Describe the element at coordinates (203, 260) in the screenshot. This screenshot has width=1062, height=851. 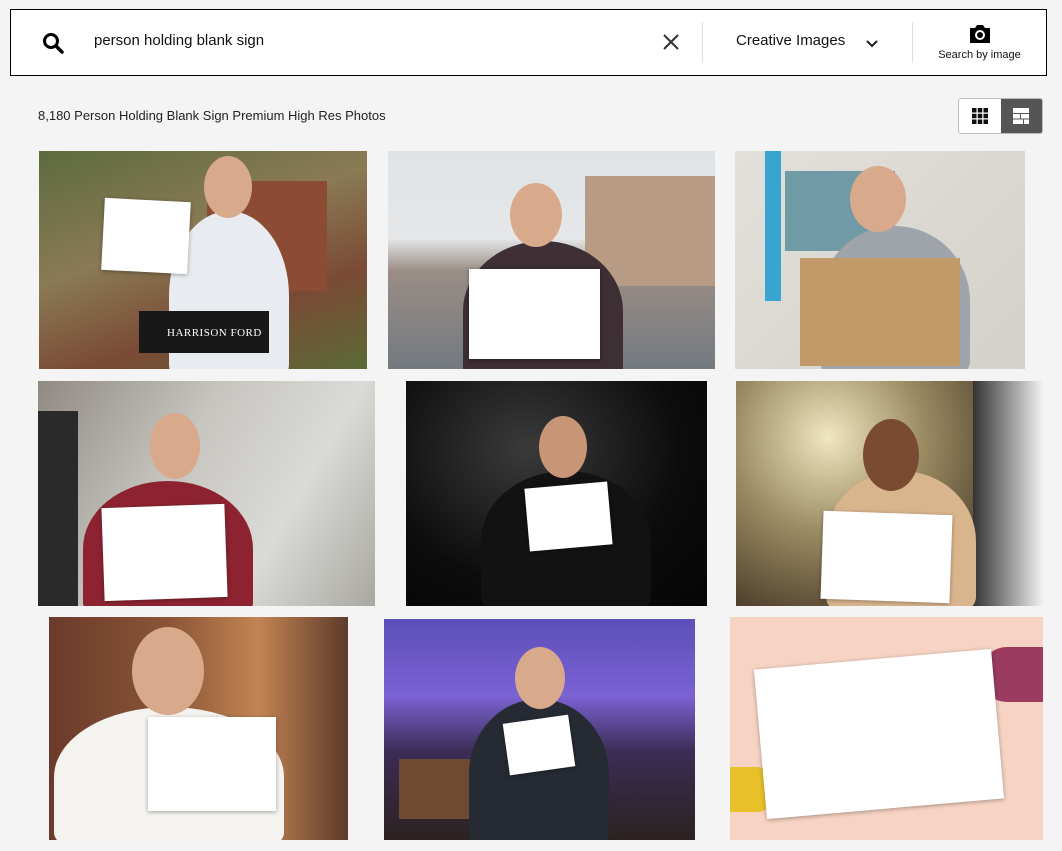
I see `result-image: HARRISON FORD` at that location.